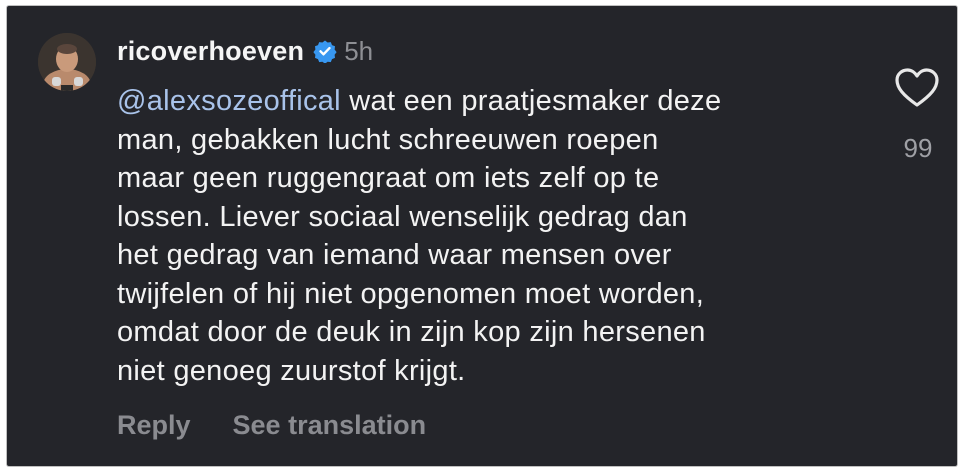 The image size is (968, 476). I want to click on comment-line: maar geen ruggengraat om iets zelf op te, so click(388, 178).